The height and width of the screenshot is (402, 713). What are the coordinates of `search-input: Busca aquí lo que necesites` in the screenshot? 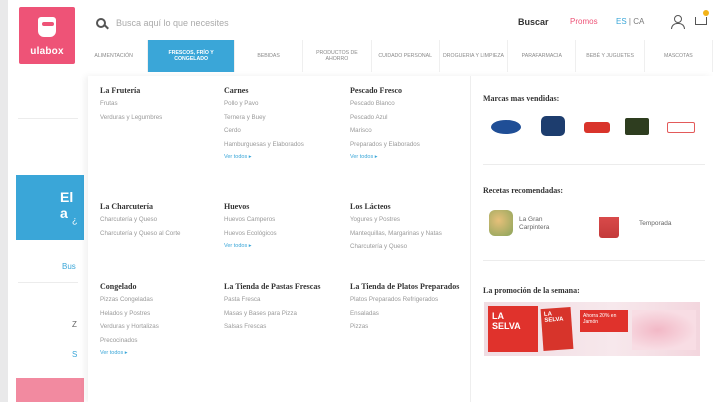 It's located at (300, 23).